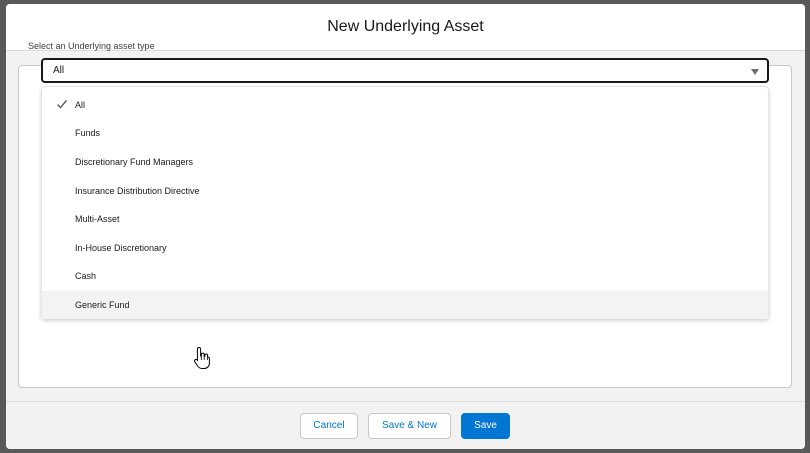 Image resolution: width=810 pixels, height=453 pixels. Describe the element at coordinates (405, 26) in the screenshot. I see `modal-title: New Underlying Asset` at that location.